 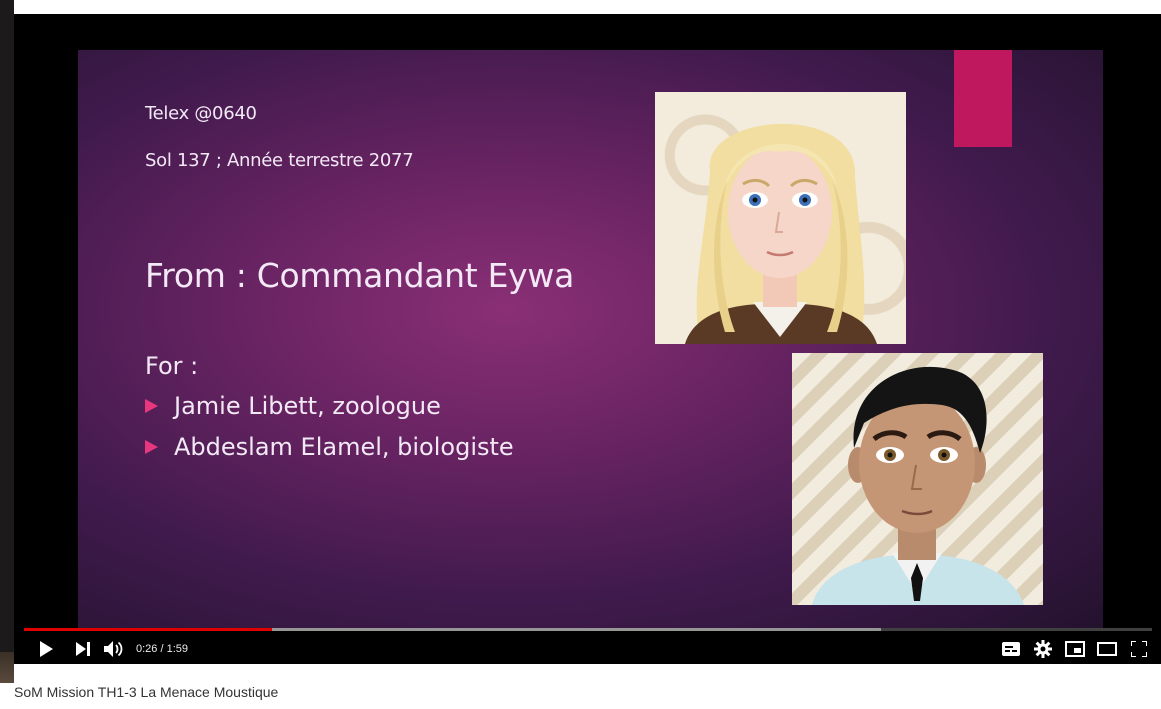 I want to click on right-controls, so click(x=1078, y=649).